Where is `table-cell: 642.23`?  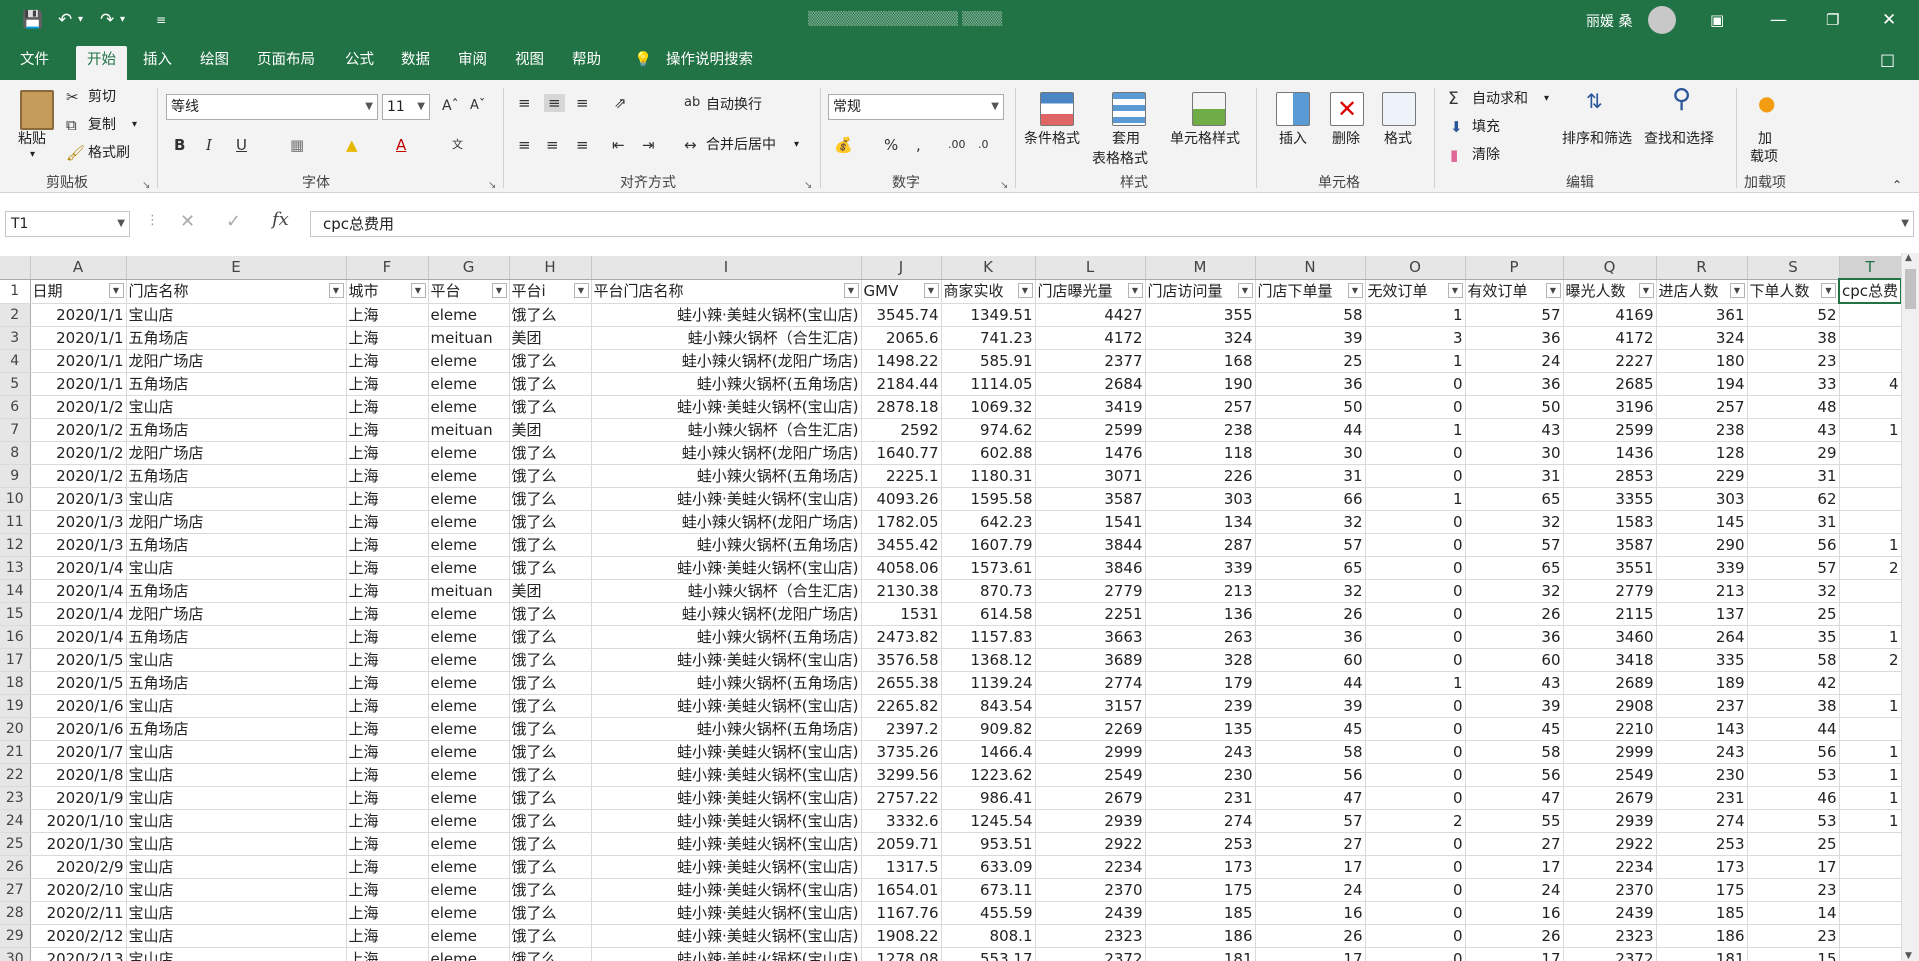
table-cell: 642.23 is located at coordinates (988, 522).